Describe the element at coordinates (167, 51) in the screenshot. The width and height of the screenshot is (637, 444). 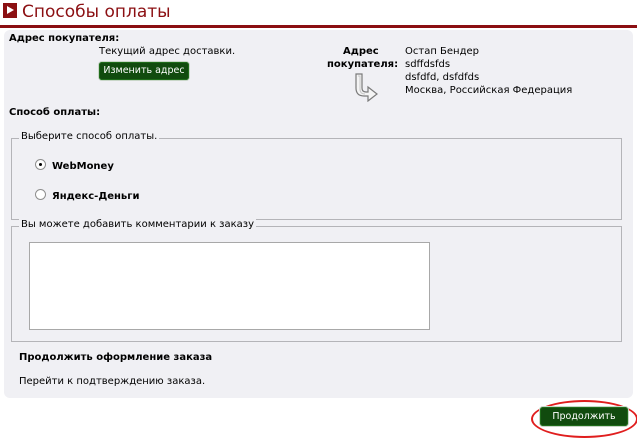
I see `current-address-note: Текущий адрес доставки.` at that location.